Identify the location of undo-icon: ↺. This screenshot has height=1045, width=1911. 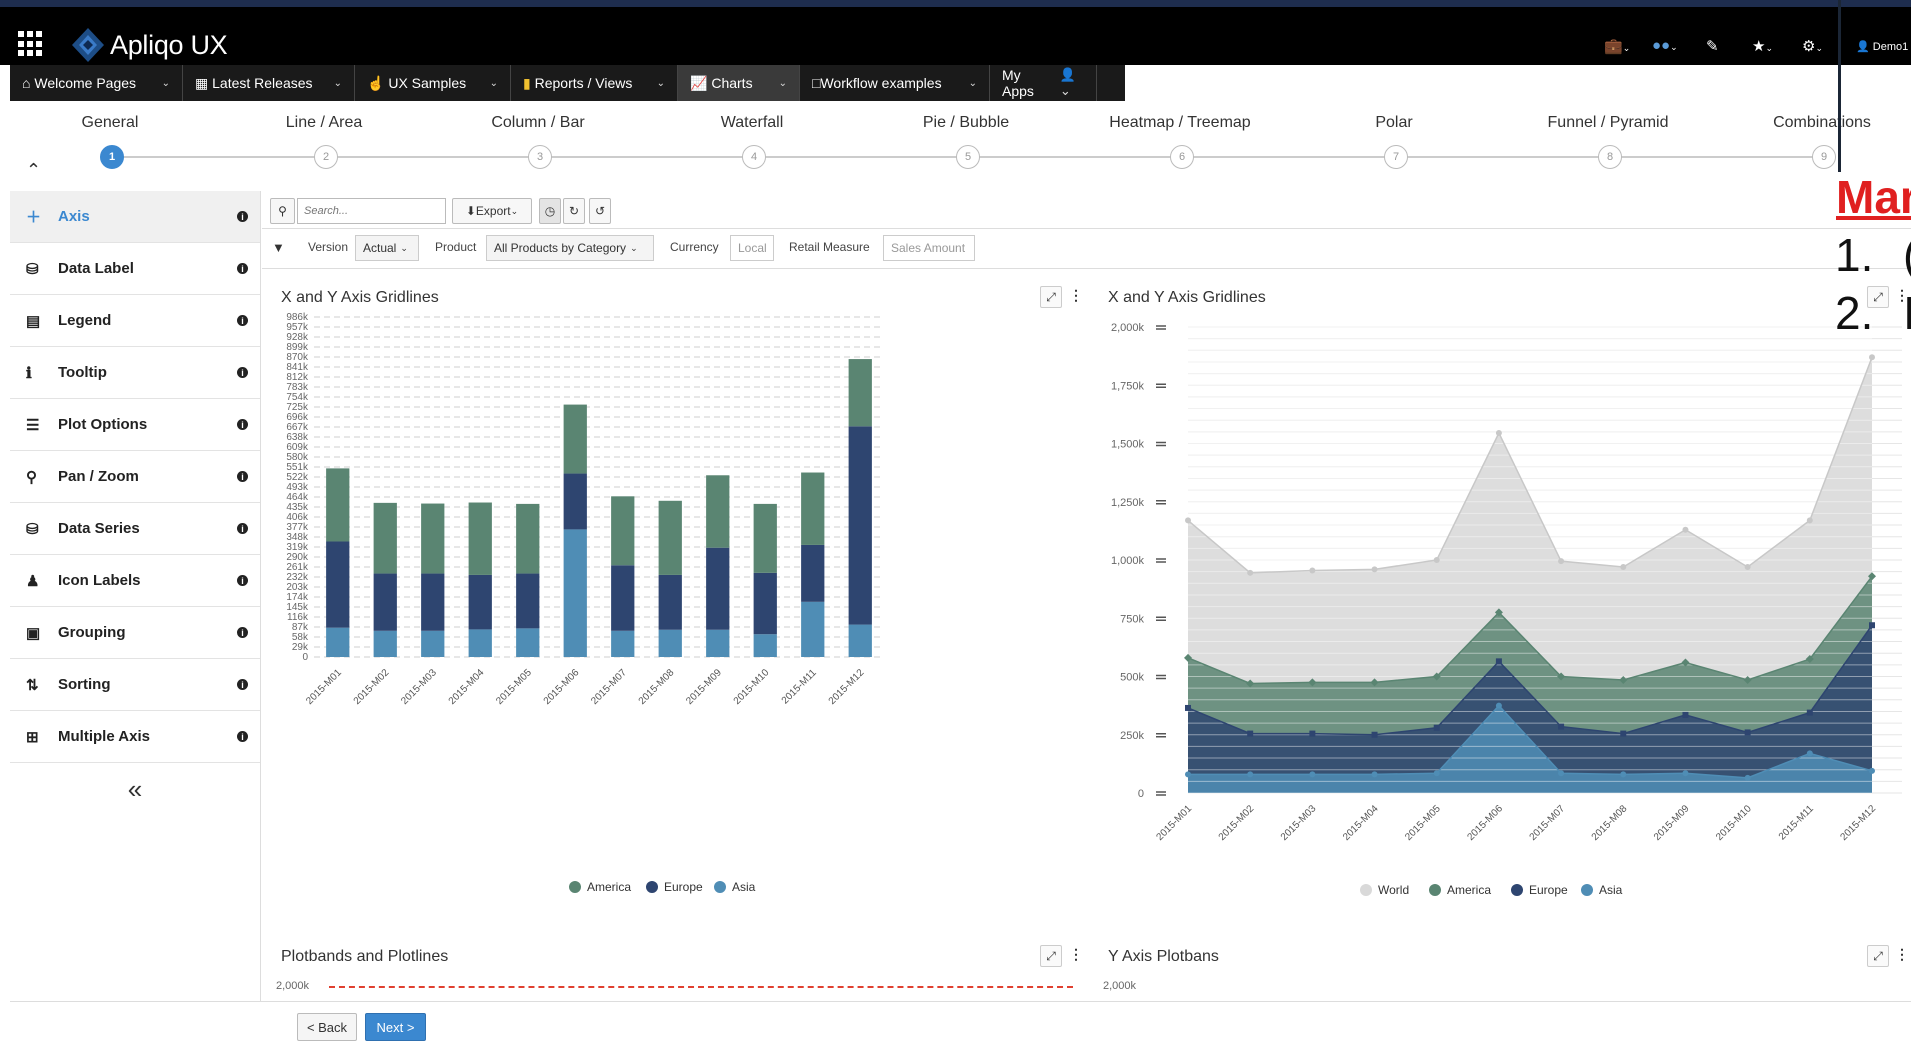
(600, 211).